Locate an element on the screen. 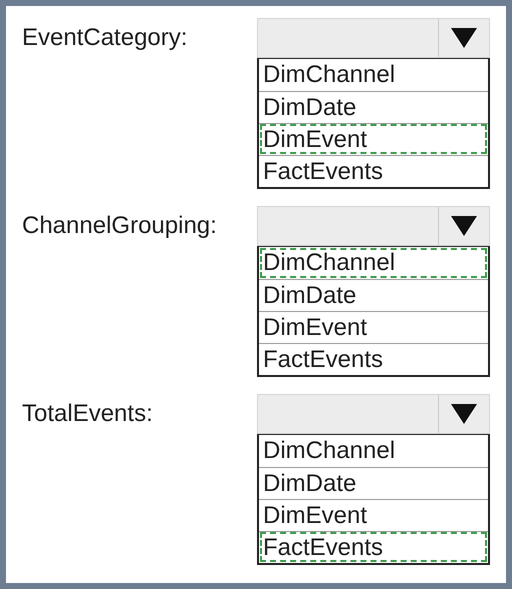  field-label: ChannelGrouping: is located at coordinates (119, 226).